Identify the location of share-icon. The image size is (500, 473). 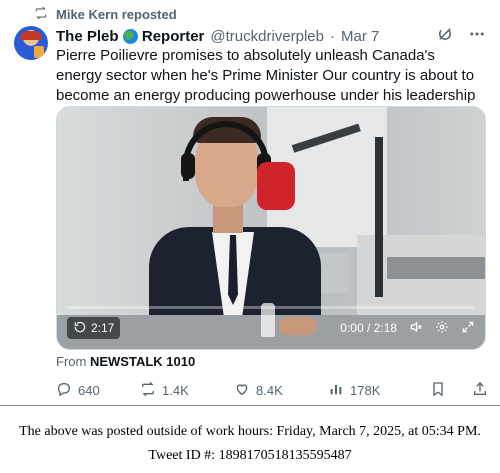
(480, 390).